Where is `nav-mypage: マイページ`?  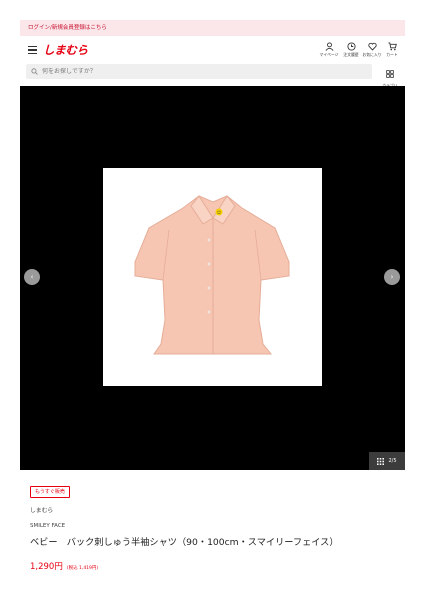
nav-mypage: マイページ is located at coordinates (329, 50).